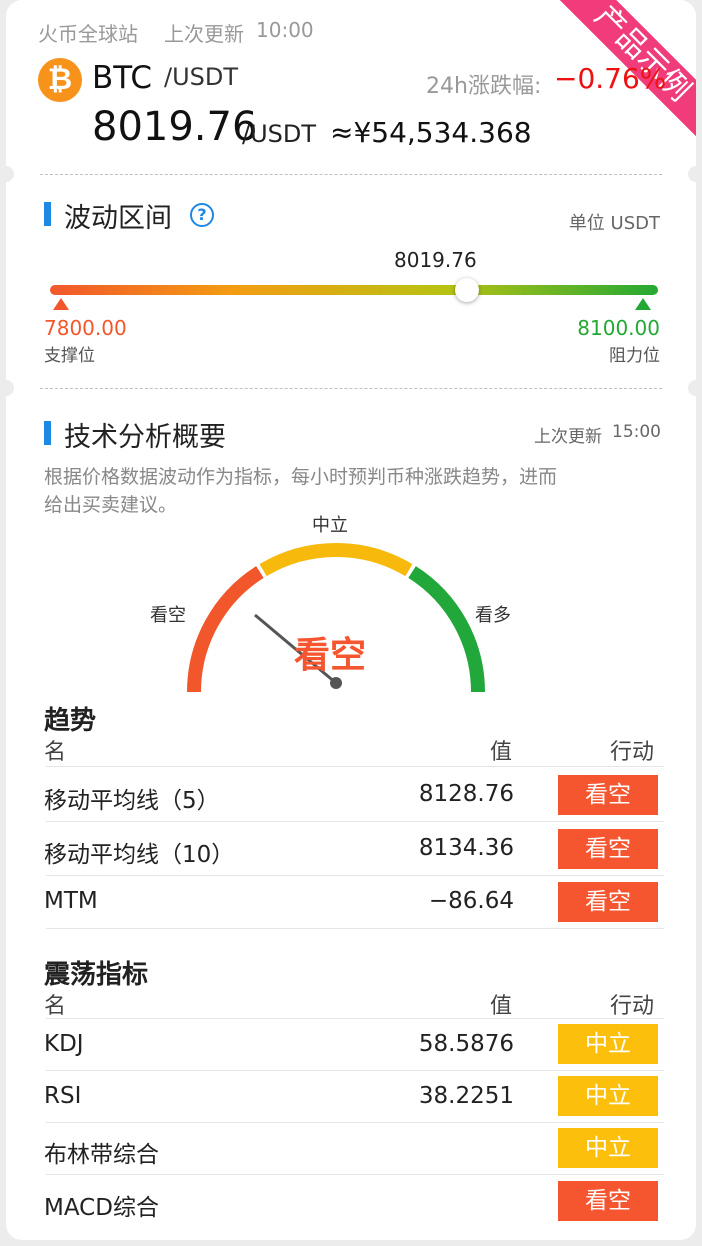  What do you see at coordinates (467, 290) in the screenshot?
I see `range-knob` at bounding box center [467, 290].